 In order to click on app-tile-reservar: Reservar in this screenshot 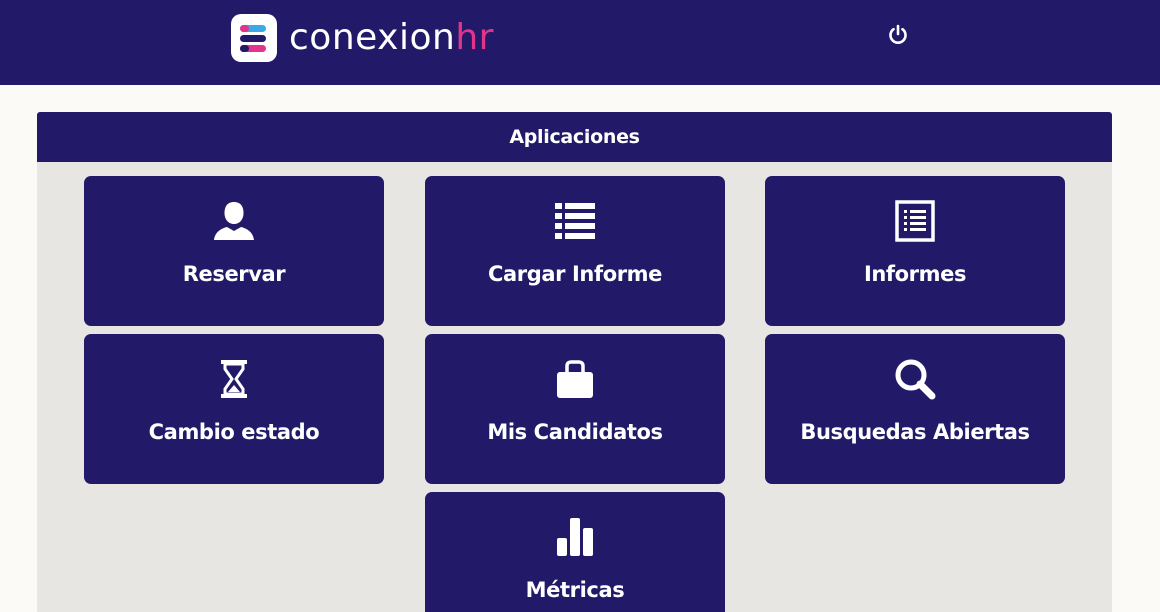, I will do `click(234, 251)`.